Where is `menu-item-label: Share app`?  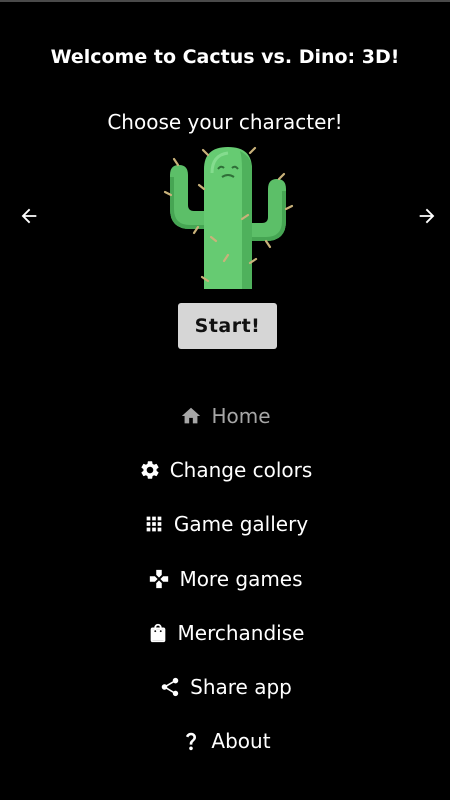 menu-item-label: Share app is located at coordinates (241, 687).